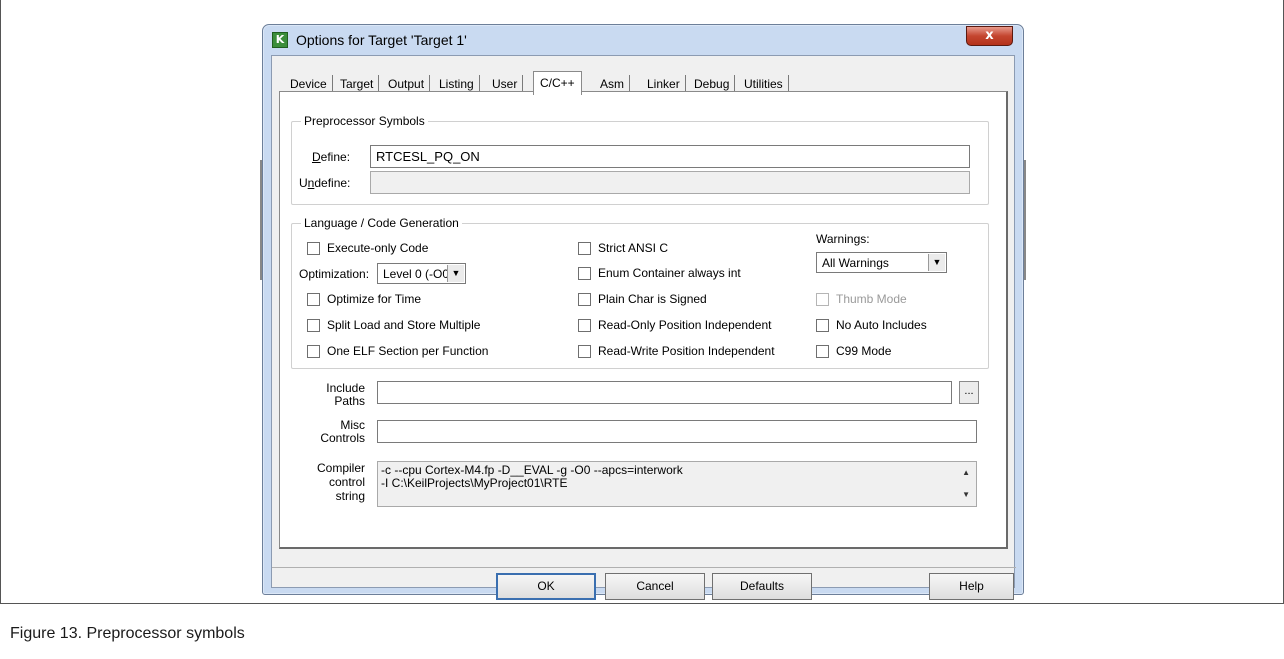 This screenshot has height=659, width=1284. What do you see at coordinates (381, 40) in the screenshot?
I see `dialog-title: Options for Target 'Target 1'` at bounding box center [381, 40].